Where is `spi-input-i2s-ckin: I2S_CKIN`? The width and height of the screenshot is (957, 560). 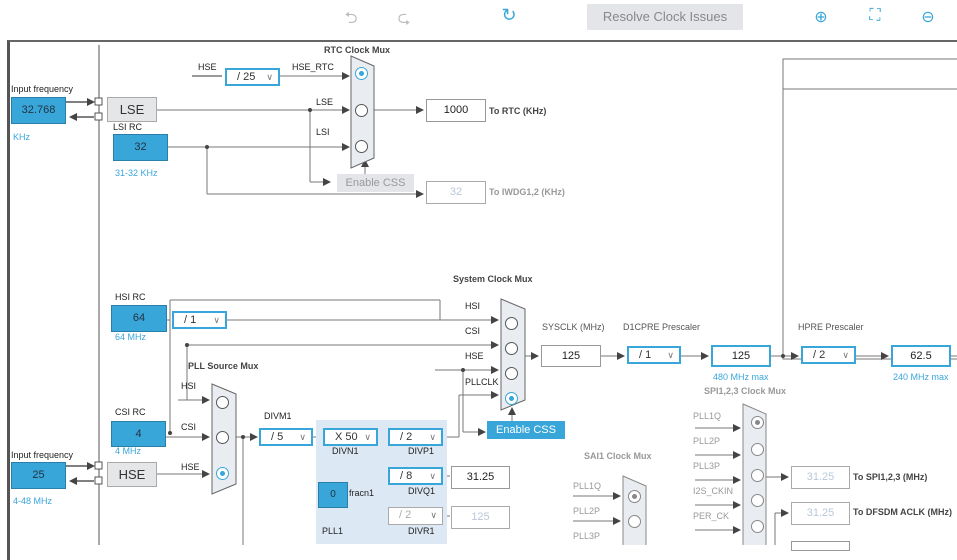
spi-input-i2s-ckin: I2S_CKIN is located at coordinates (713, 491).